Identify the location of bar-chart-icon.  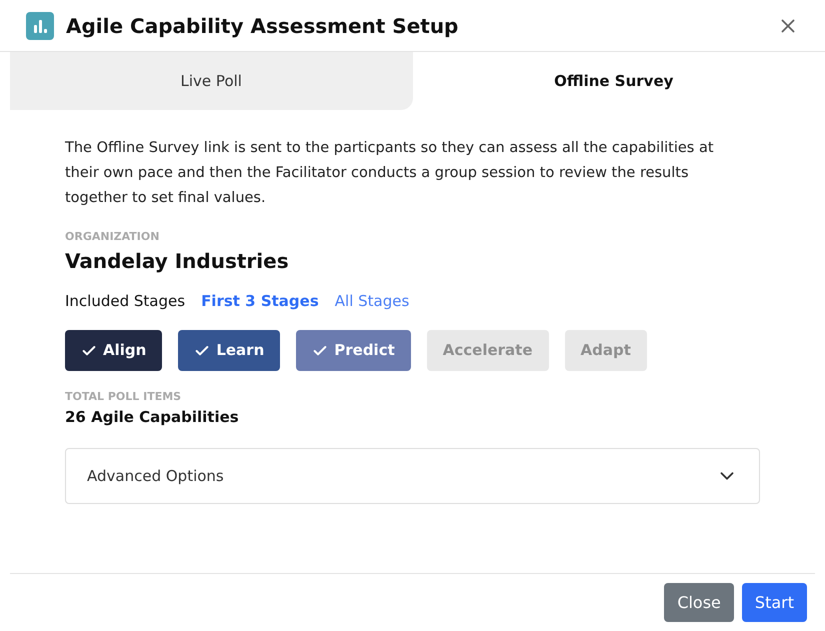
(40, 26).